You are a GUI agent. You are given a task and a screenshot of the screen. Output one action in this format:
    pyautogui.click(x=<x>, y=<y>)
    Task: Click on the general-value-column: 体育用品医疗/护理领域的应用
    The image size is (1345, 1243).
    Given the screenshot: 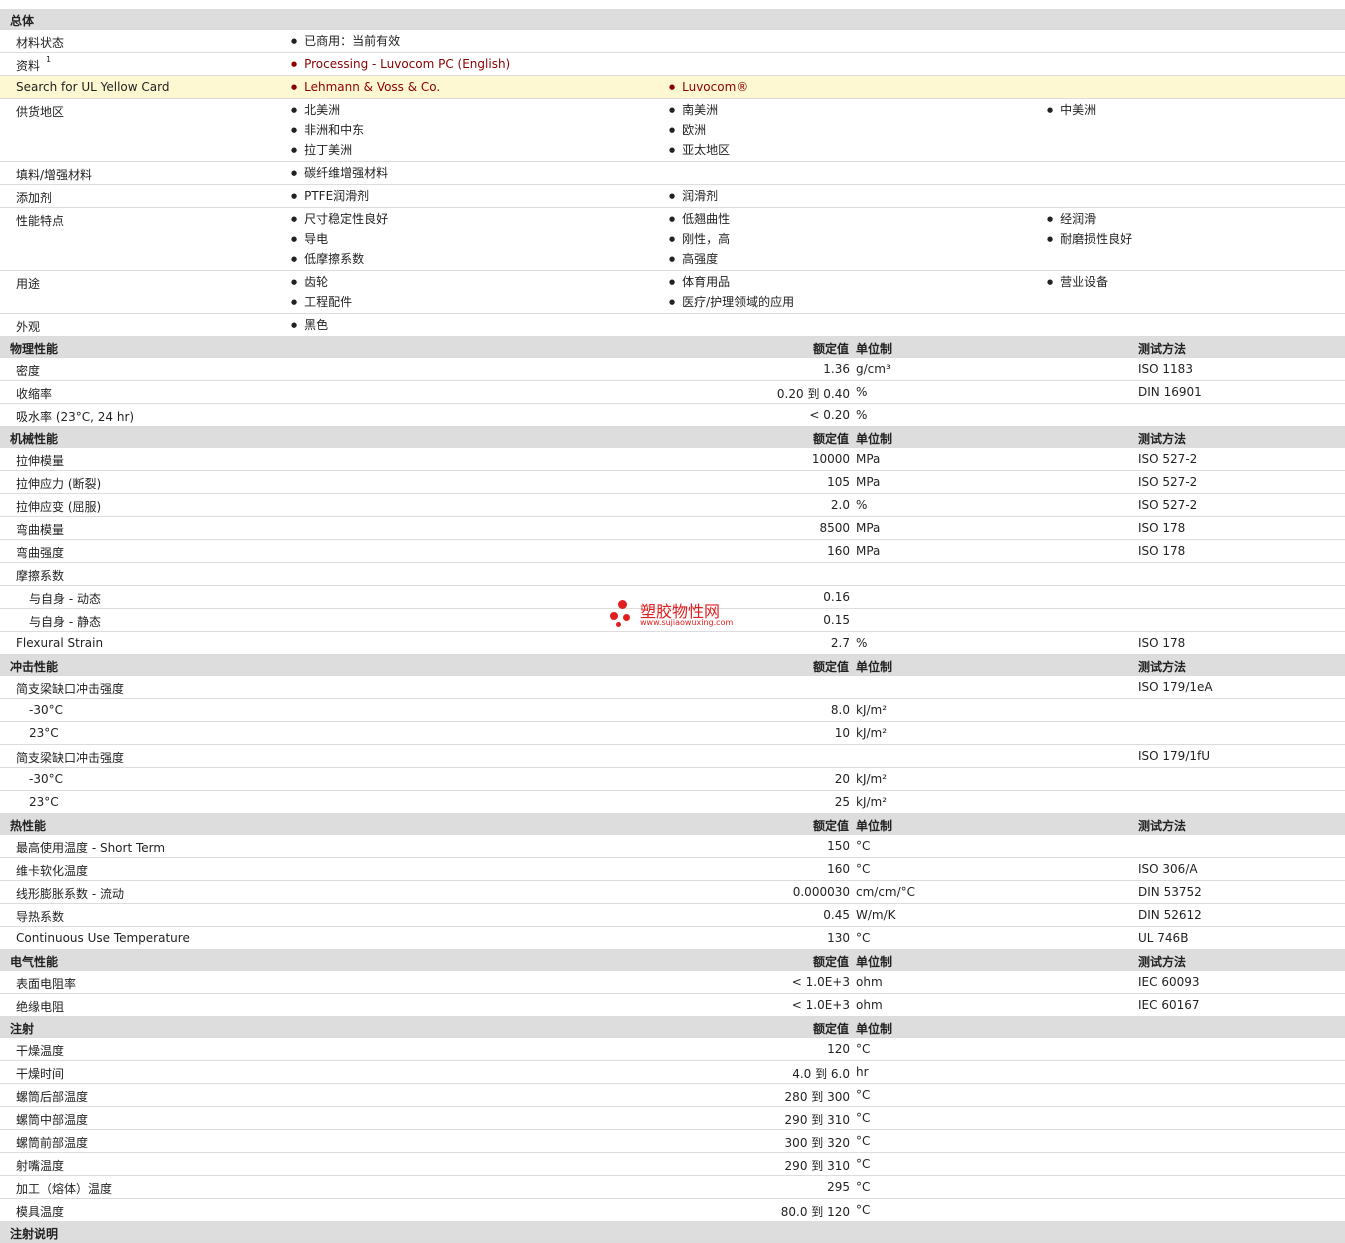 What is the action you would take?
    pyautogui.click(x=731, y=295)
    